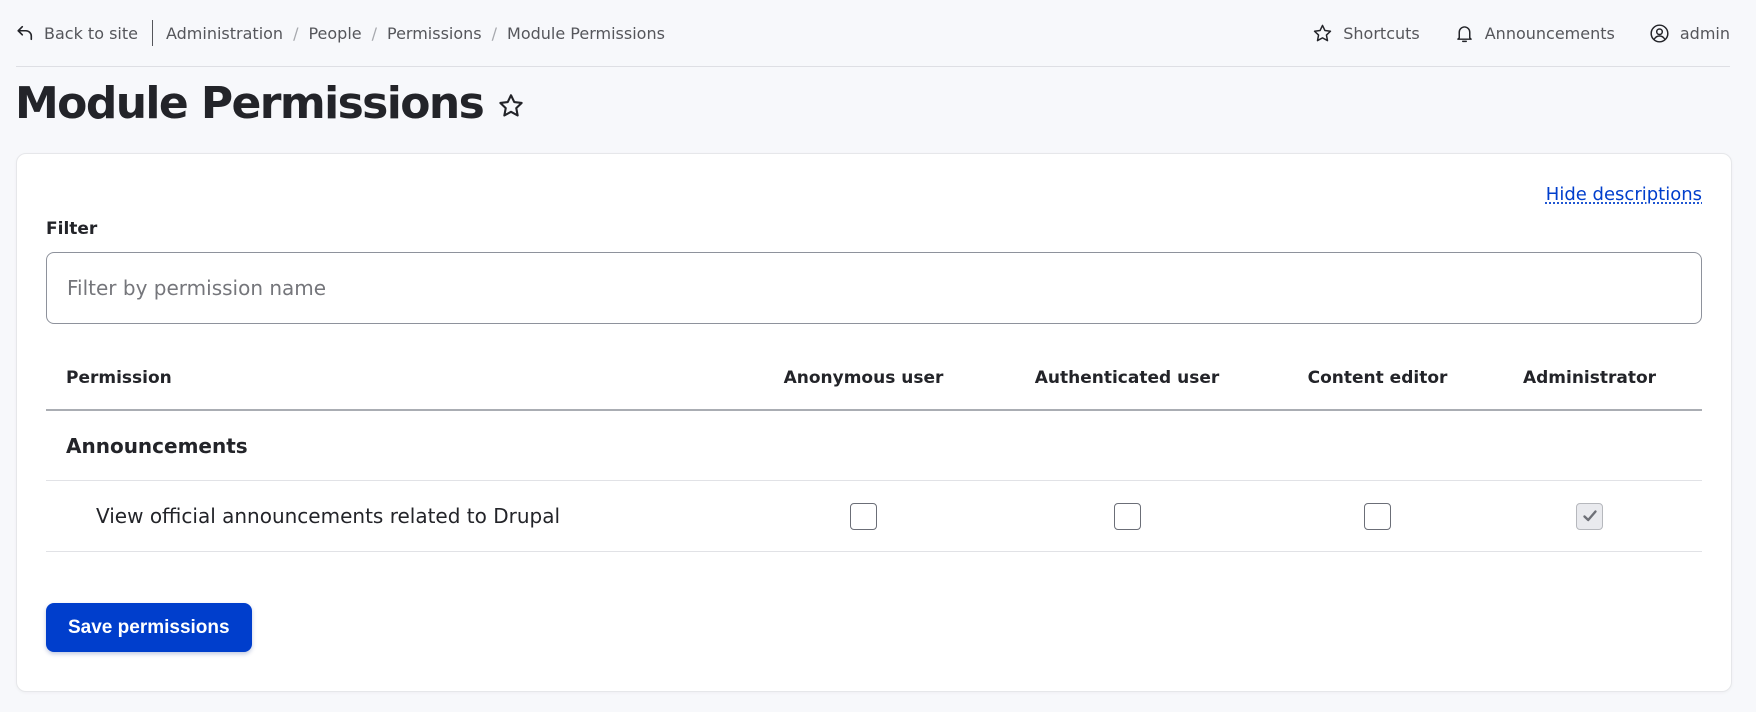 The height and width of the screenshot is (712, 1756). Describe the element at coordinates (224, 33) in the screenshot. I see `breadcrumb-administration: Administration` at that location.